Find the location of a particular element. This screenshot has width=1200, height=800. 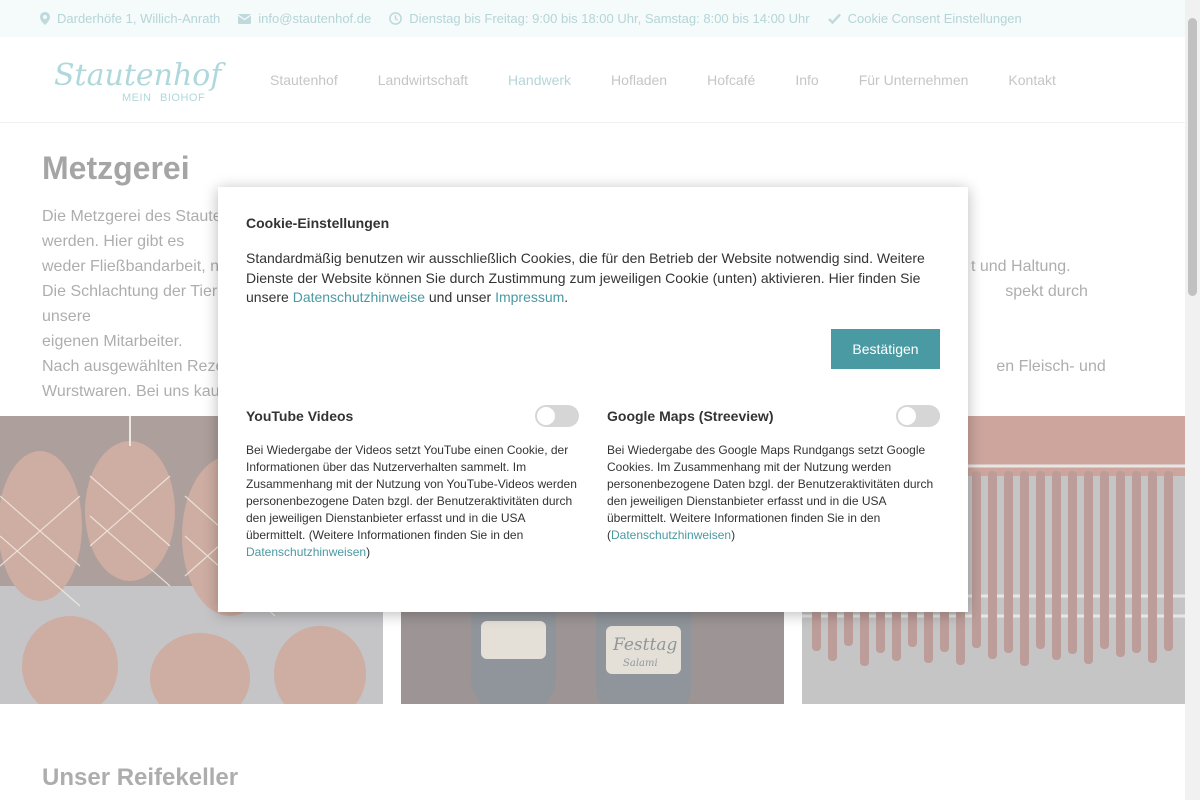

scrollbar-thumb is located at coordinates (1192, 157).